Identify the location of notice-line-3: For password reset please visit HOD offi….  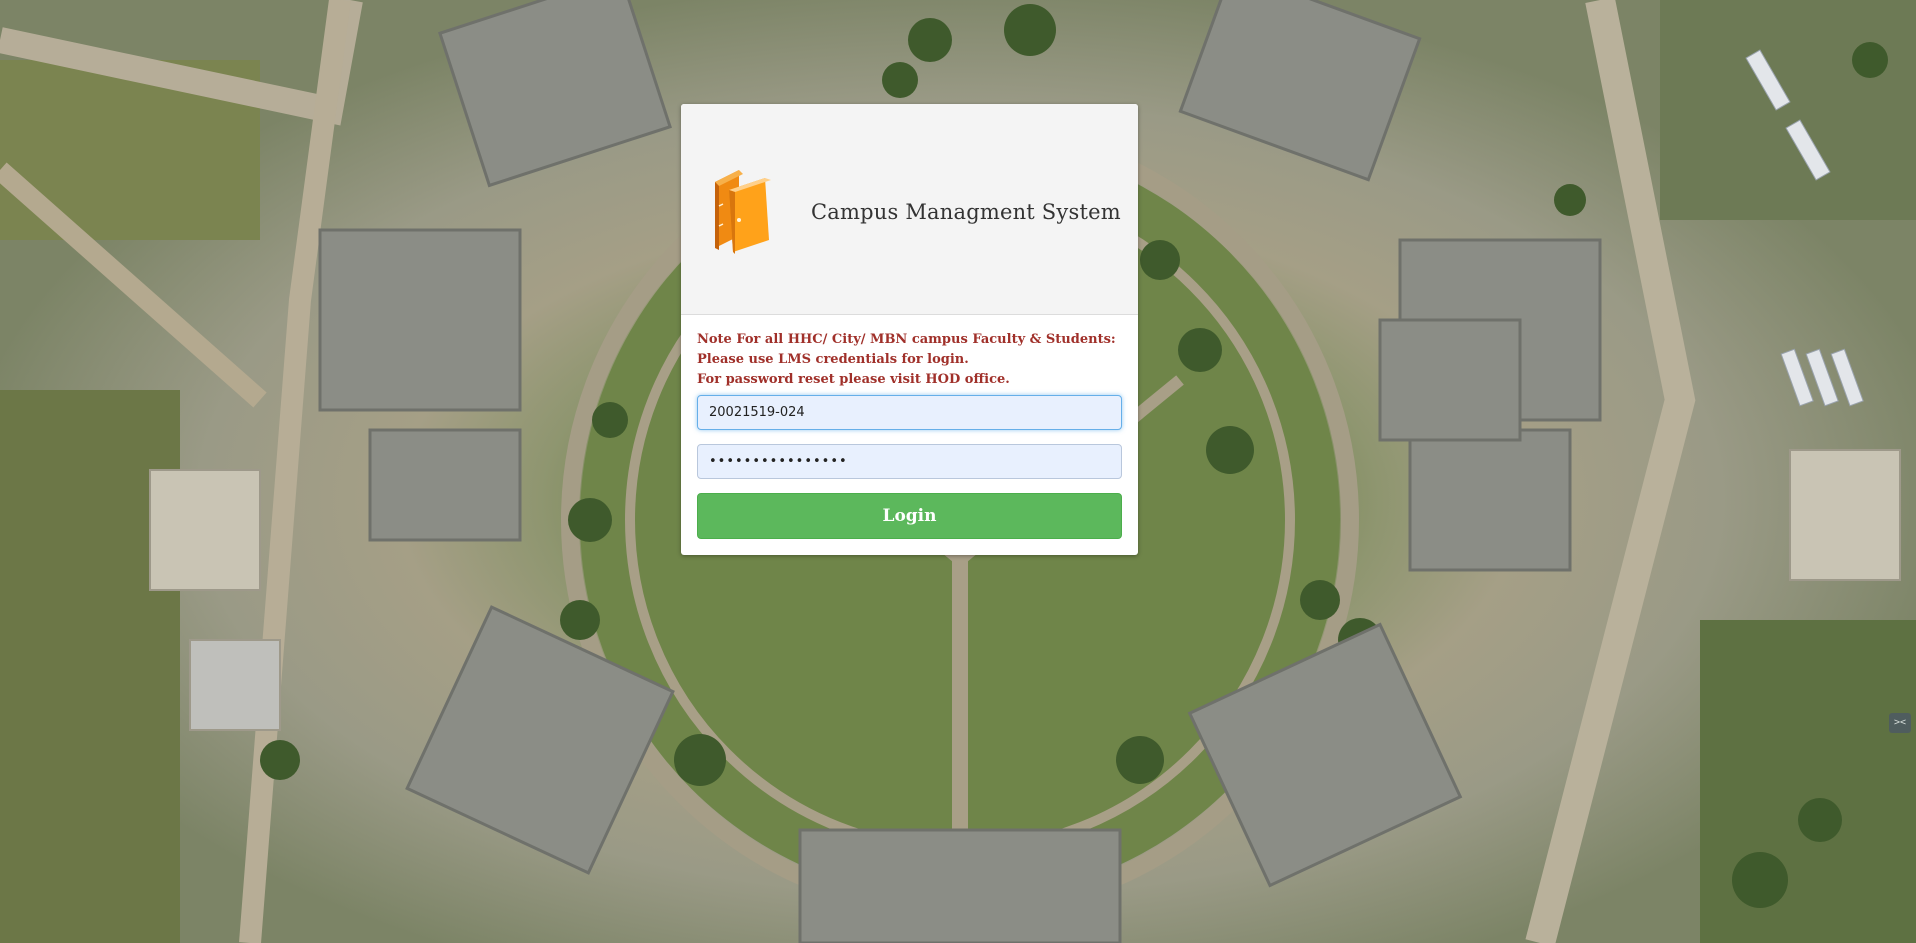
(853, 379).